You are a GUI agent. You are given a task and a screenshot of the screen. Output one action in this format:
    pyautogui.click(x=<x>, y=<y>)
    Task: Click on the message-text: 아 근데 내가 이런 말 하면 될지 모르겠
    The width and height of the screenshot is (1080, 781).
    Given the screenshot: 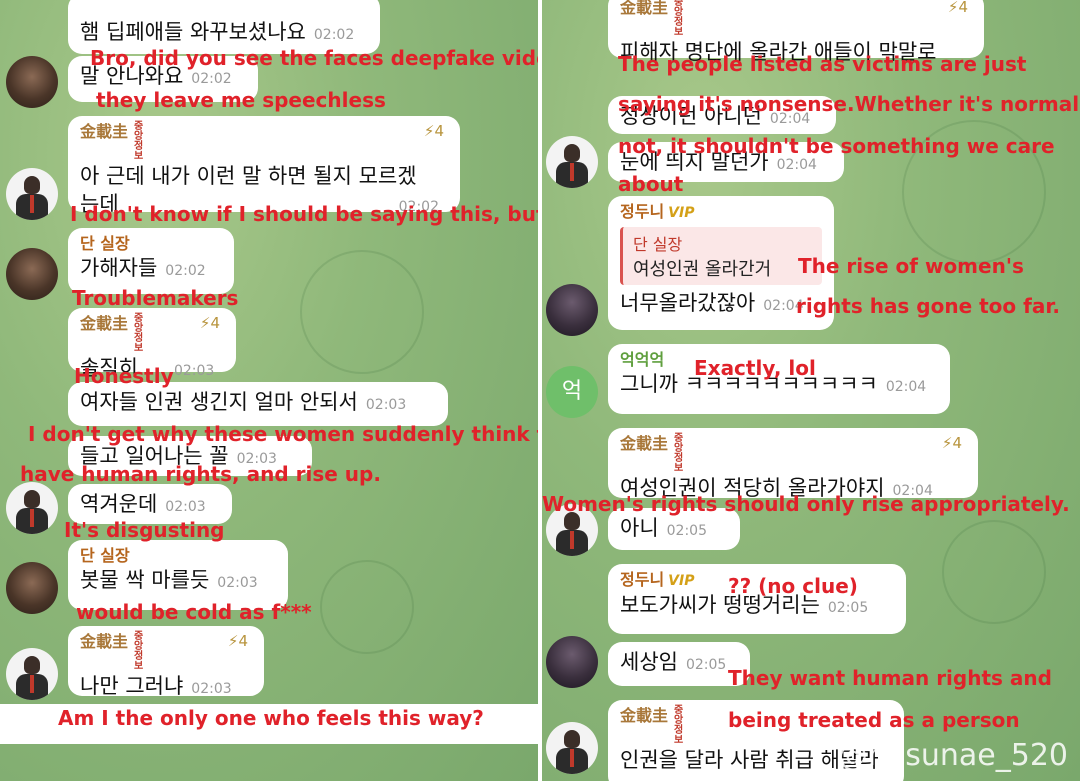 What is the action you would take?
    pyautogui.click(x=248, y=176)
    